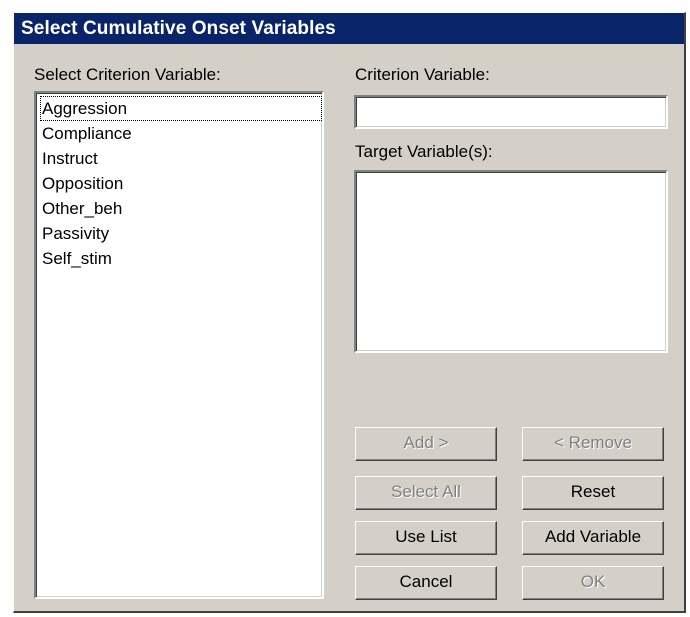  I want to click on criterion-variable-field, so click(511, 112).